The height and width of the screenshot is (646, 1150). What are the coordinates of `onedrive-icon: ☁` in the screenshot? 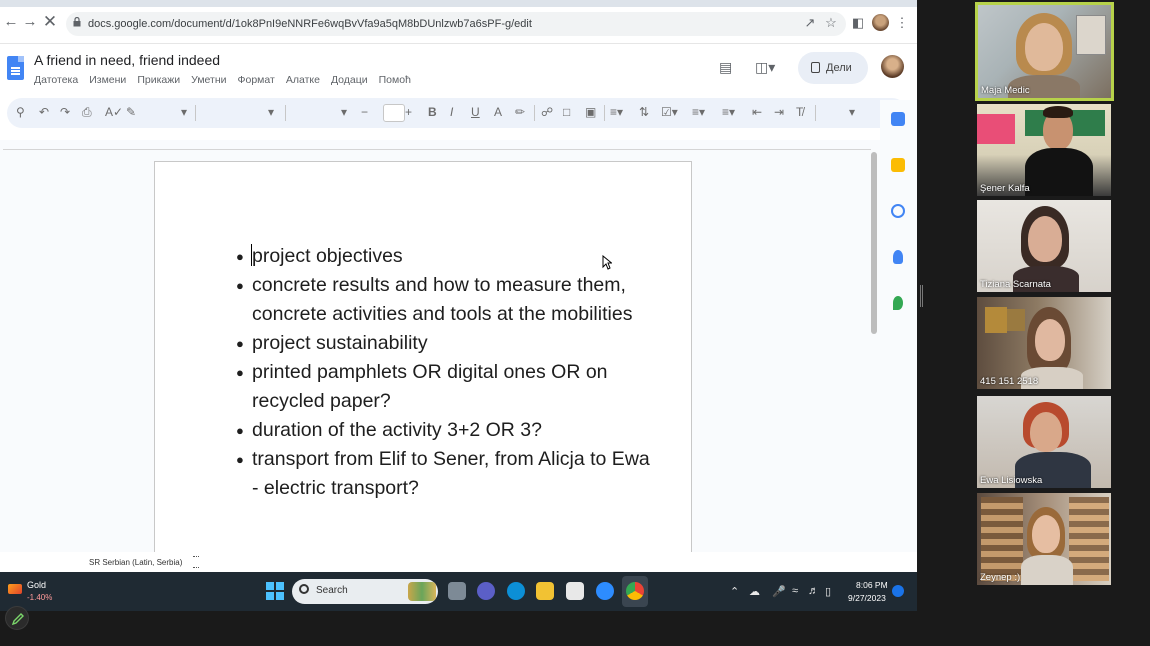 It's located at (754, 591).